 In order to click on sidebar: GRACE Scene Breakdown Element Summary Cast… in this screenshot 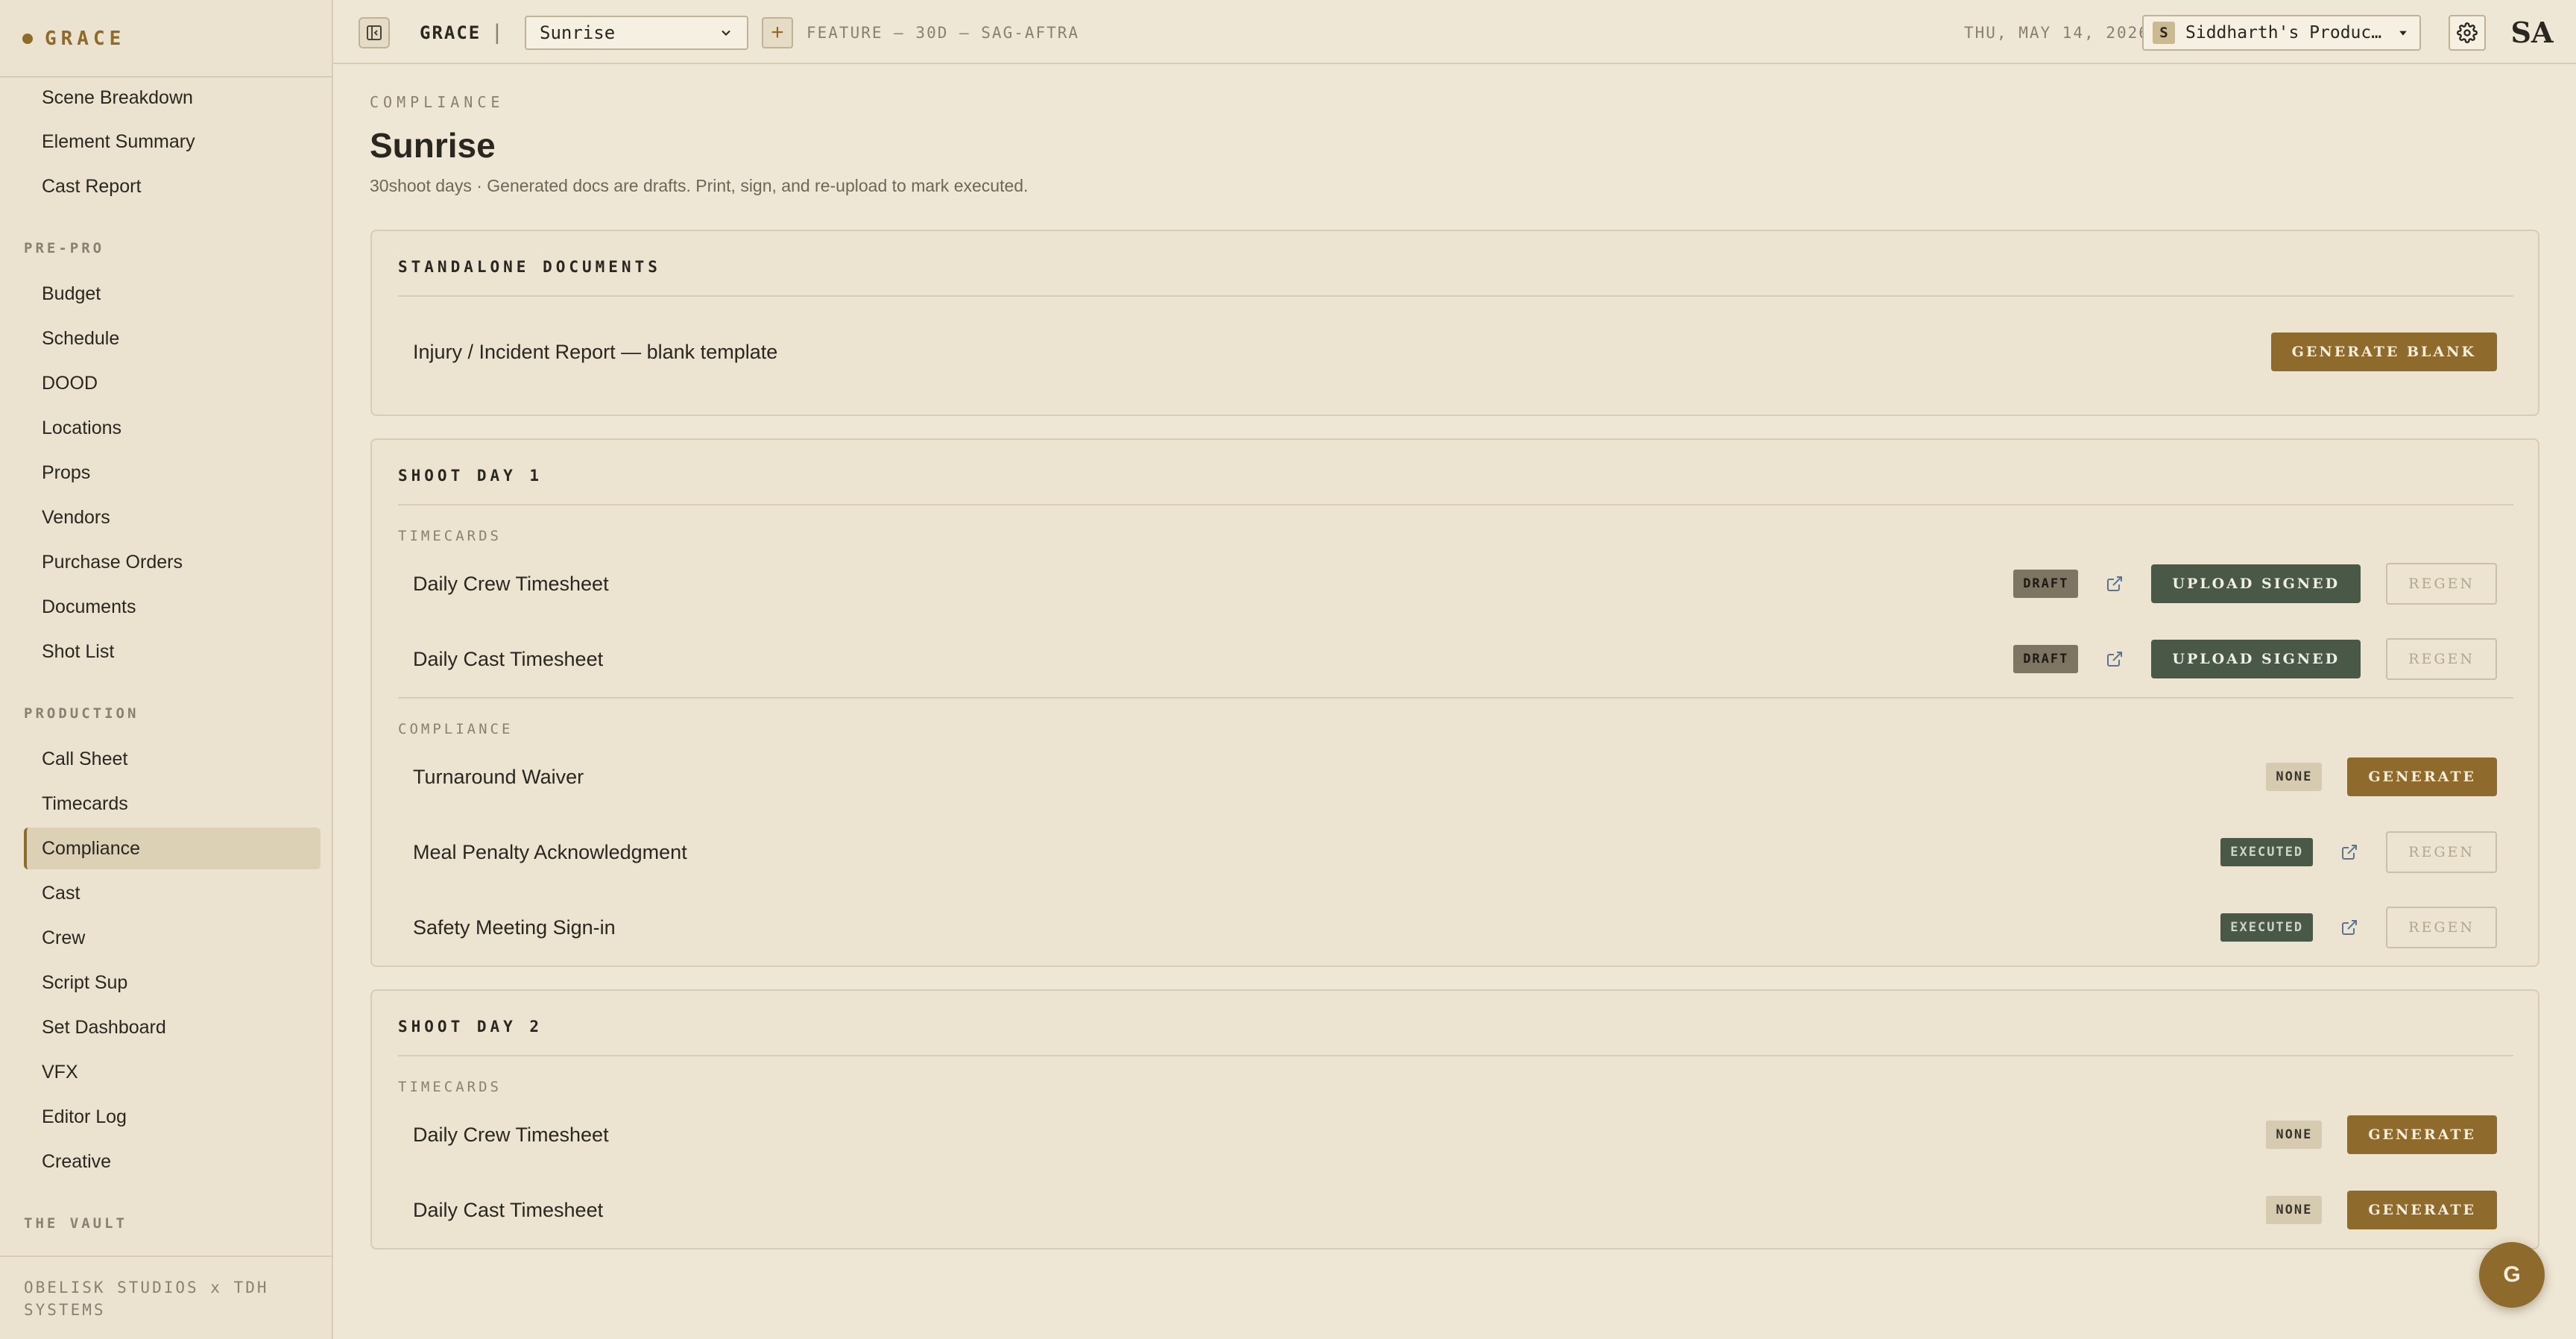, I will do `click(166, 669)`.